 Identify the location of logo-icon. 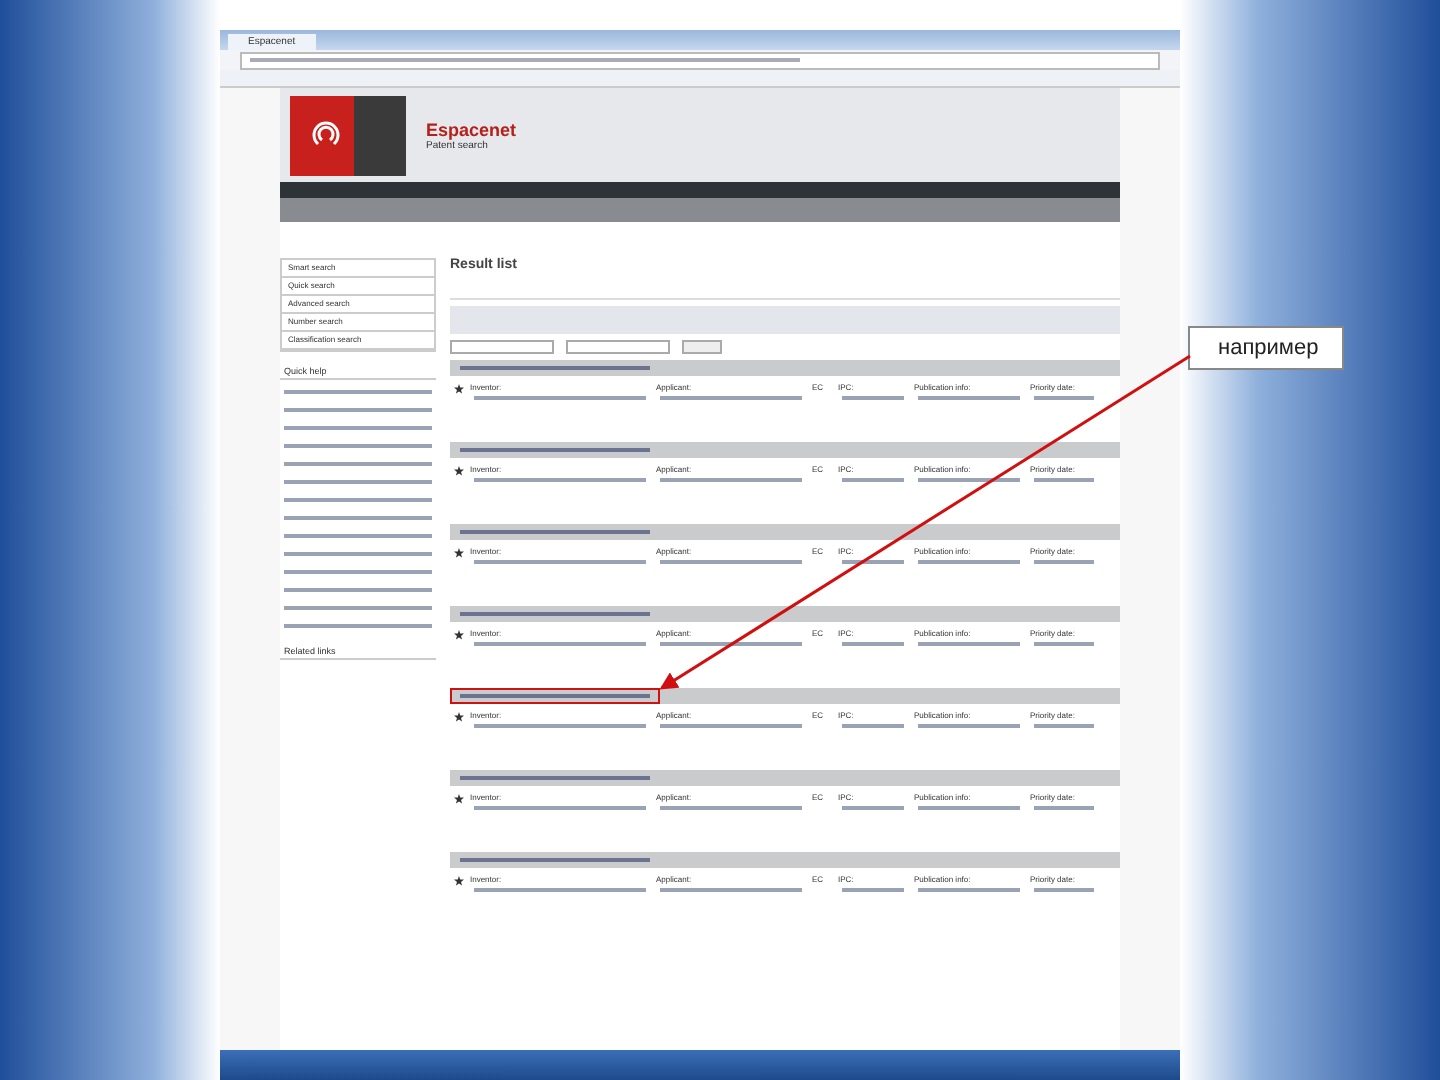
(348, 135).